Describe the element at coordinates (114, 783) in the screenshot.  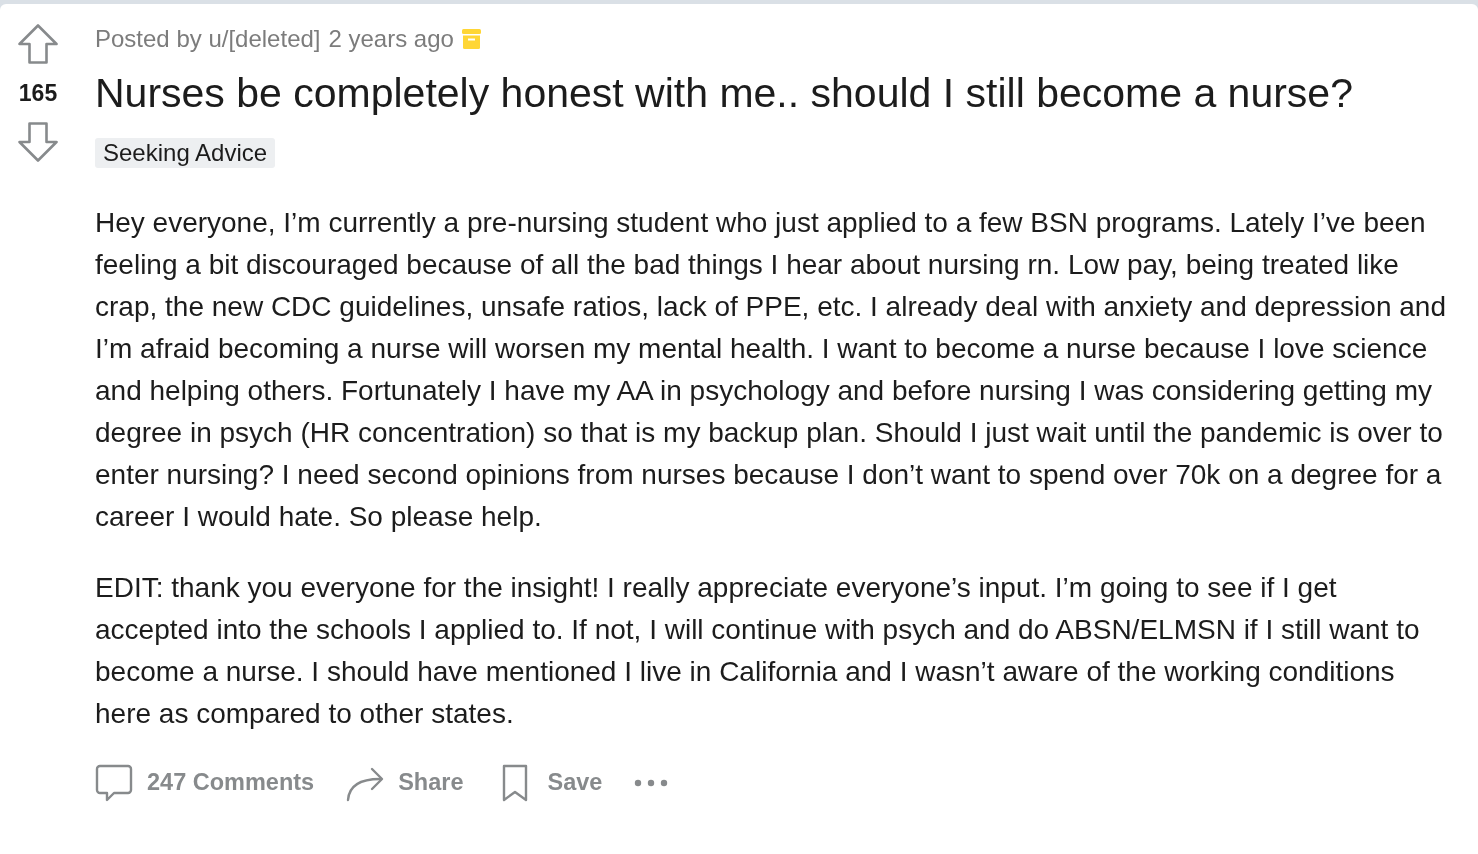
I see `comment-icon` at that location.